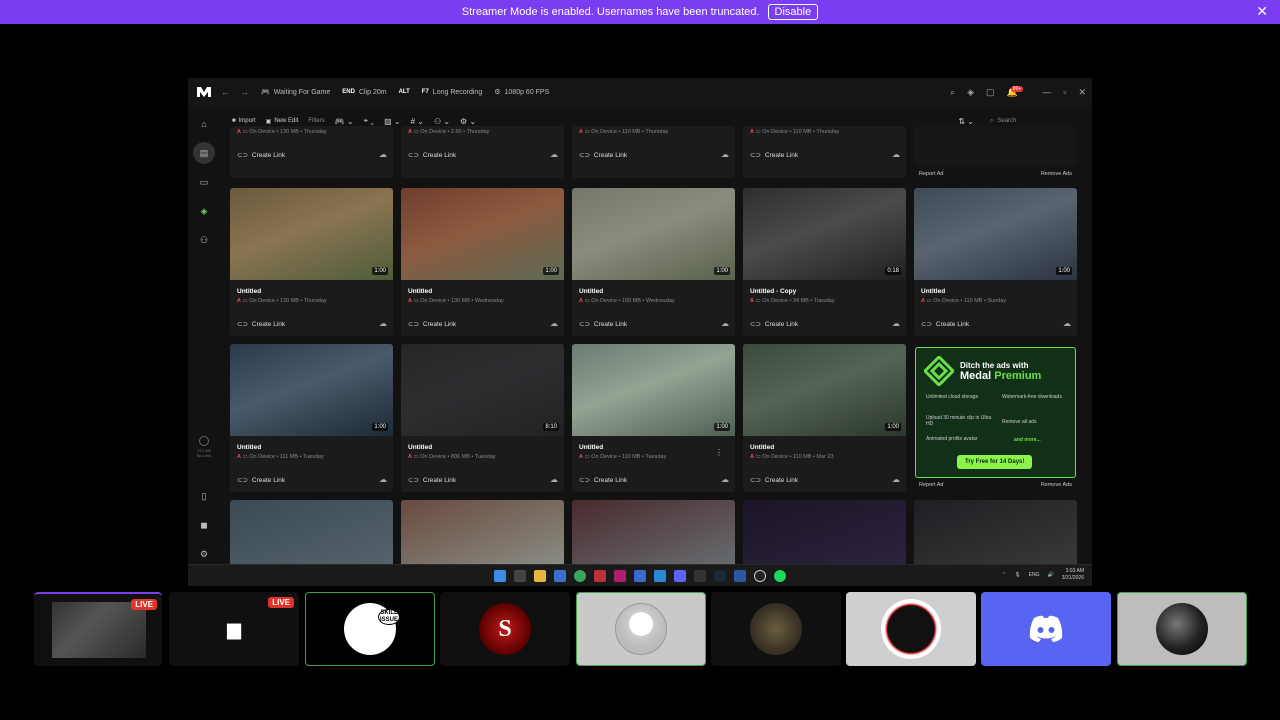 The height and width of the screenshot is (720, 1280). What do you see at coordinates (540, 575) in the screenshot?
I see `file-explorer-icon` at bounding box center [540, 575].